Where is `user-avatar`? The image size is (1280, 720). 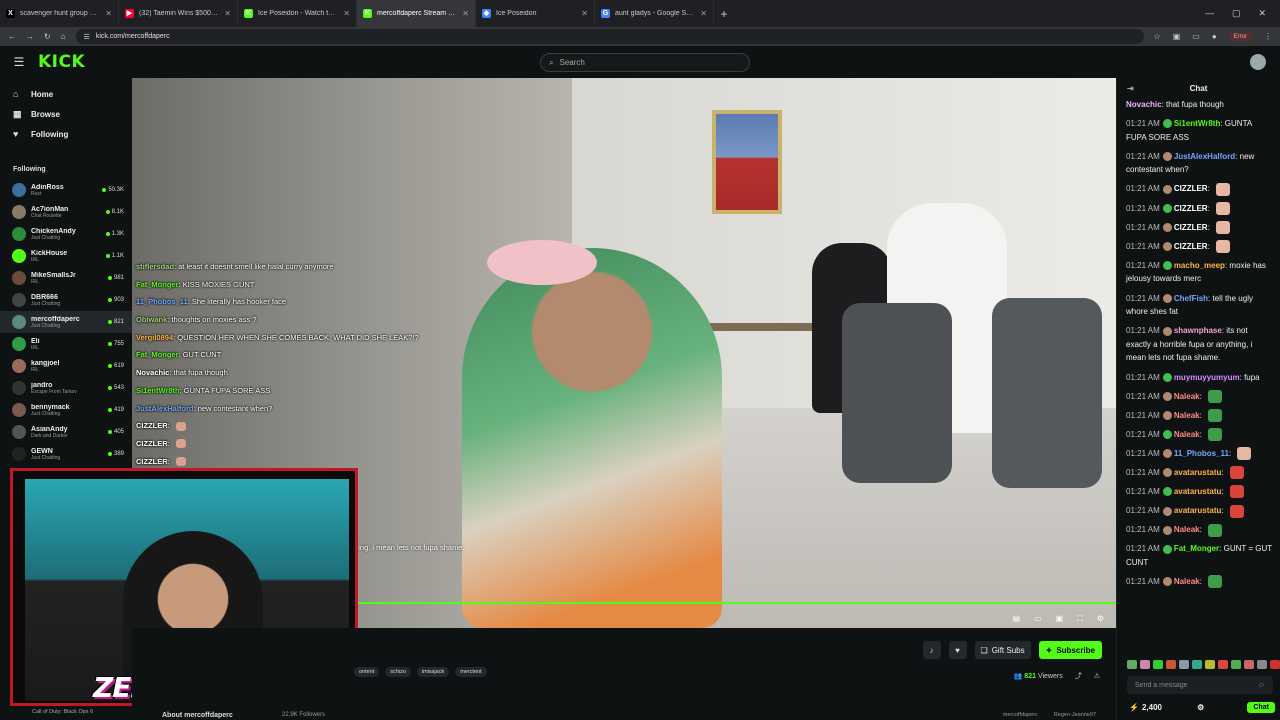 user-avatar is located at coordinates (1258, 62).